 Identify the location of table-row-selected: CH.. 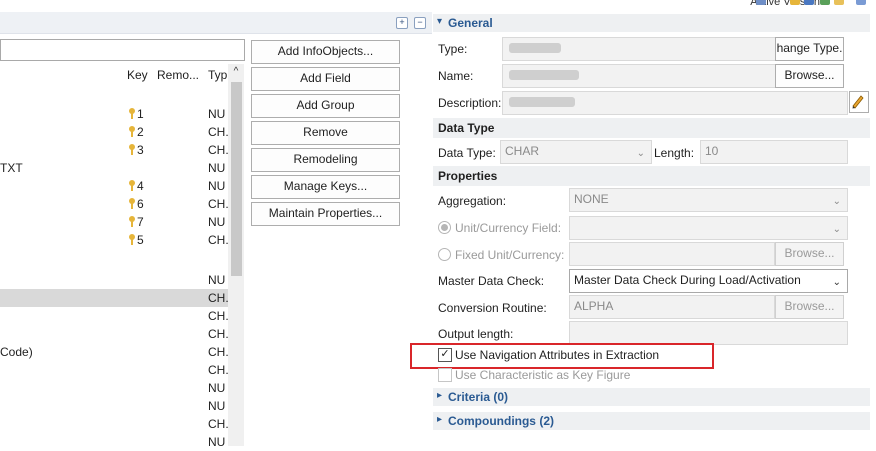
(114, 298).